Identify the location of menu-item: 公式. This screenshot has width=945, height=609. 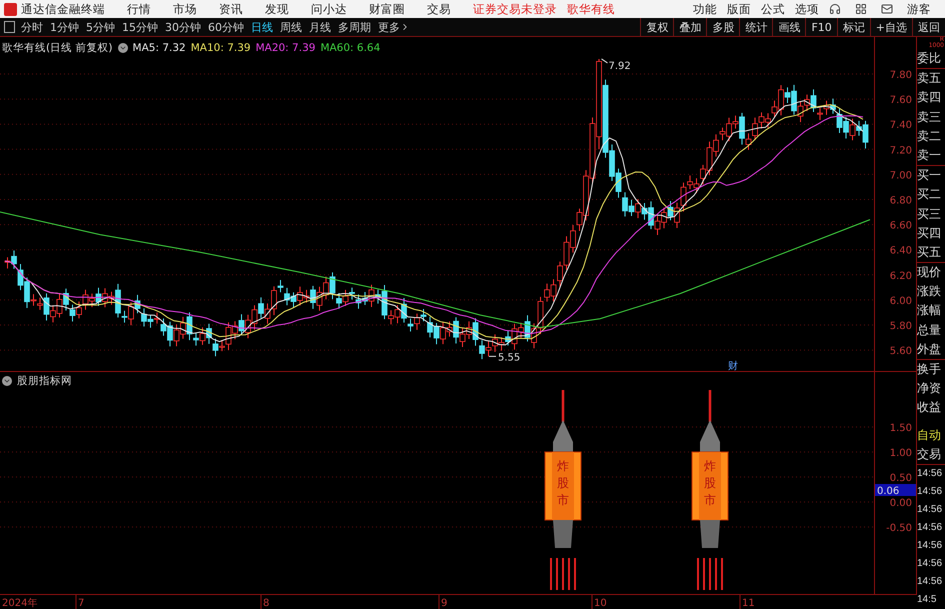
(773, 9).